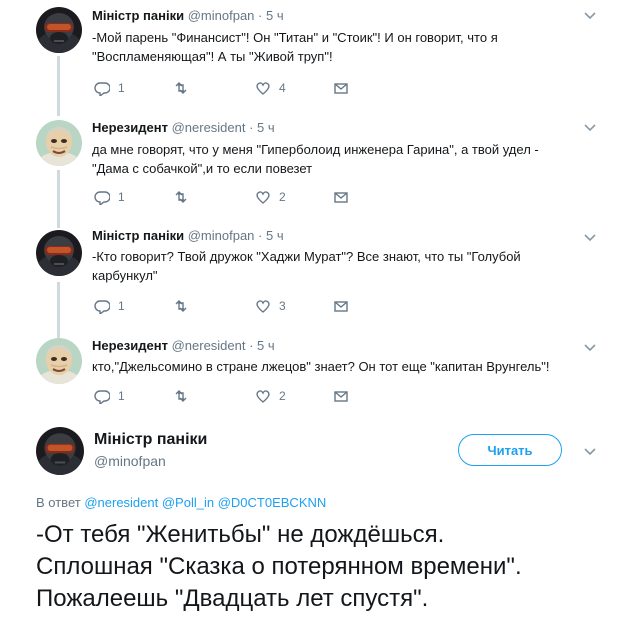 The height and width of the screenshot is (630, 621). What do you see at coordinates (188, 502) in the screenshot?
I see `mention-link: @Poll_in` at bounding box center [188, 502].